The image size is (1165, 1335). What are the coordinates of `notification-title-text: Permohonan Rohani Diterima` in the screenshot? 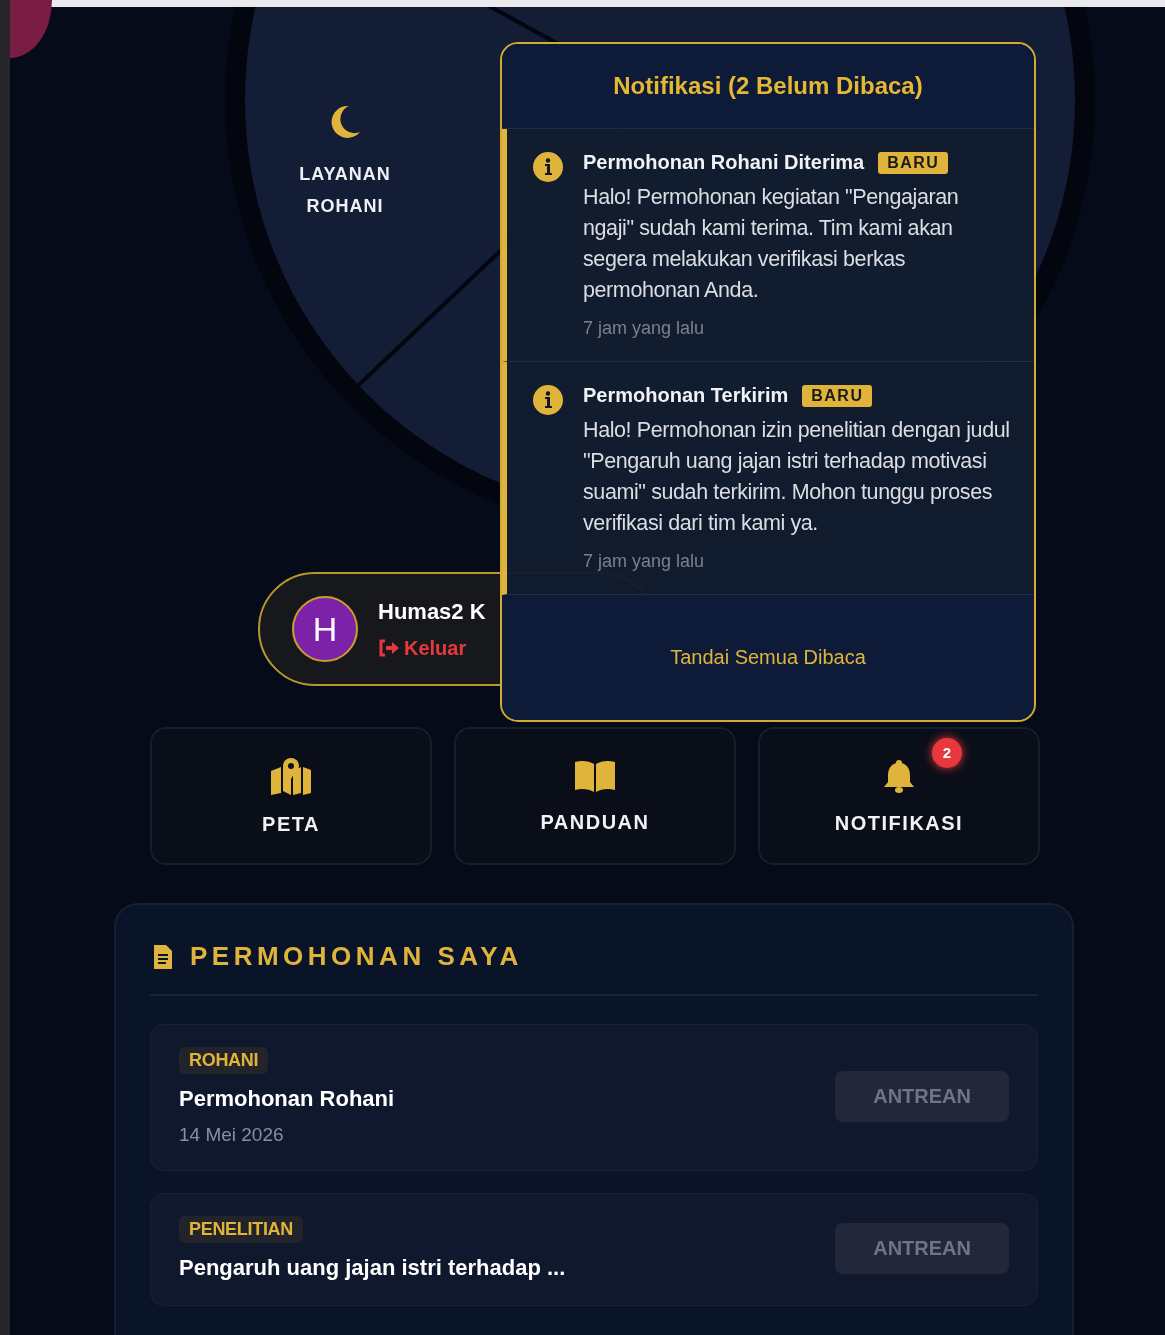 It's located at (724, 162).